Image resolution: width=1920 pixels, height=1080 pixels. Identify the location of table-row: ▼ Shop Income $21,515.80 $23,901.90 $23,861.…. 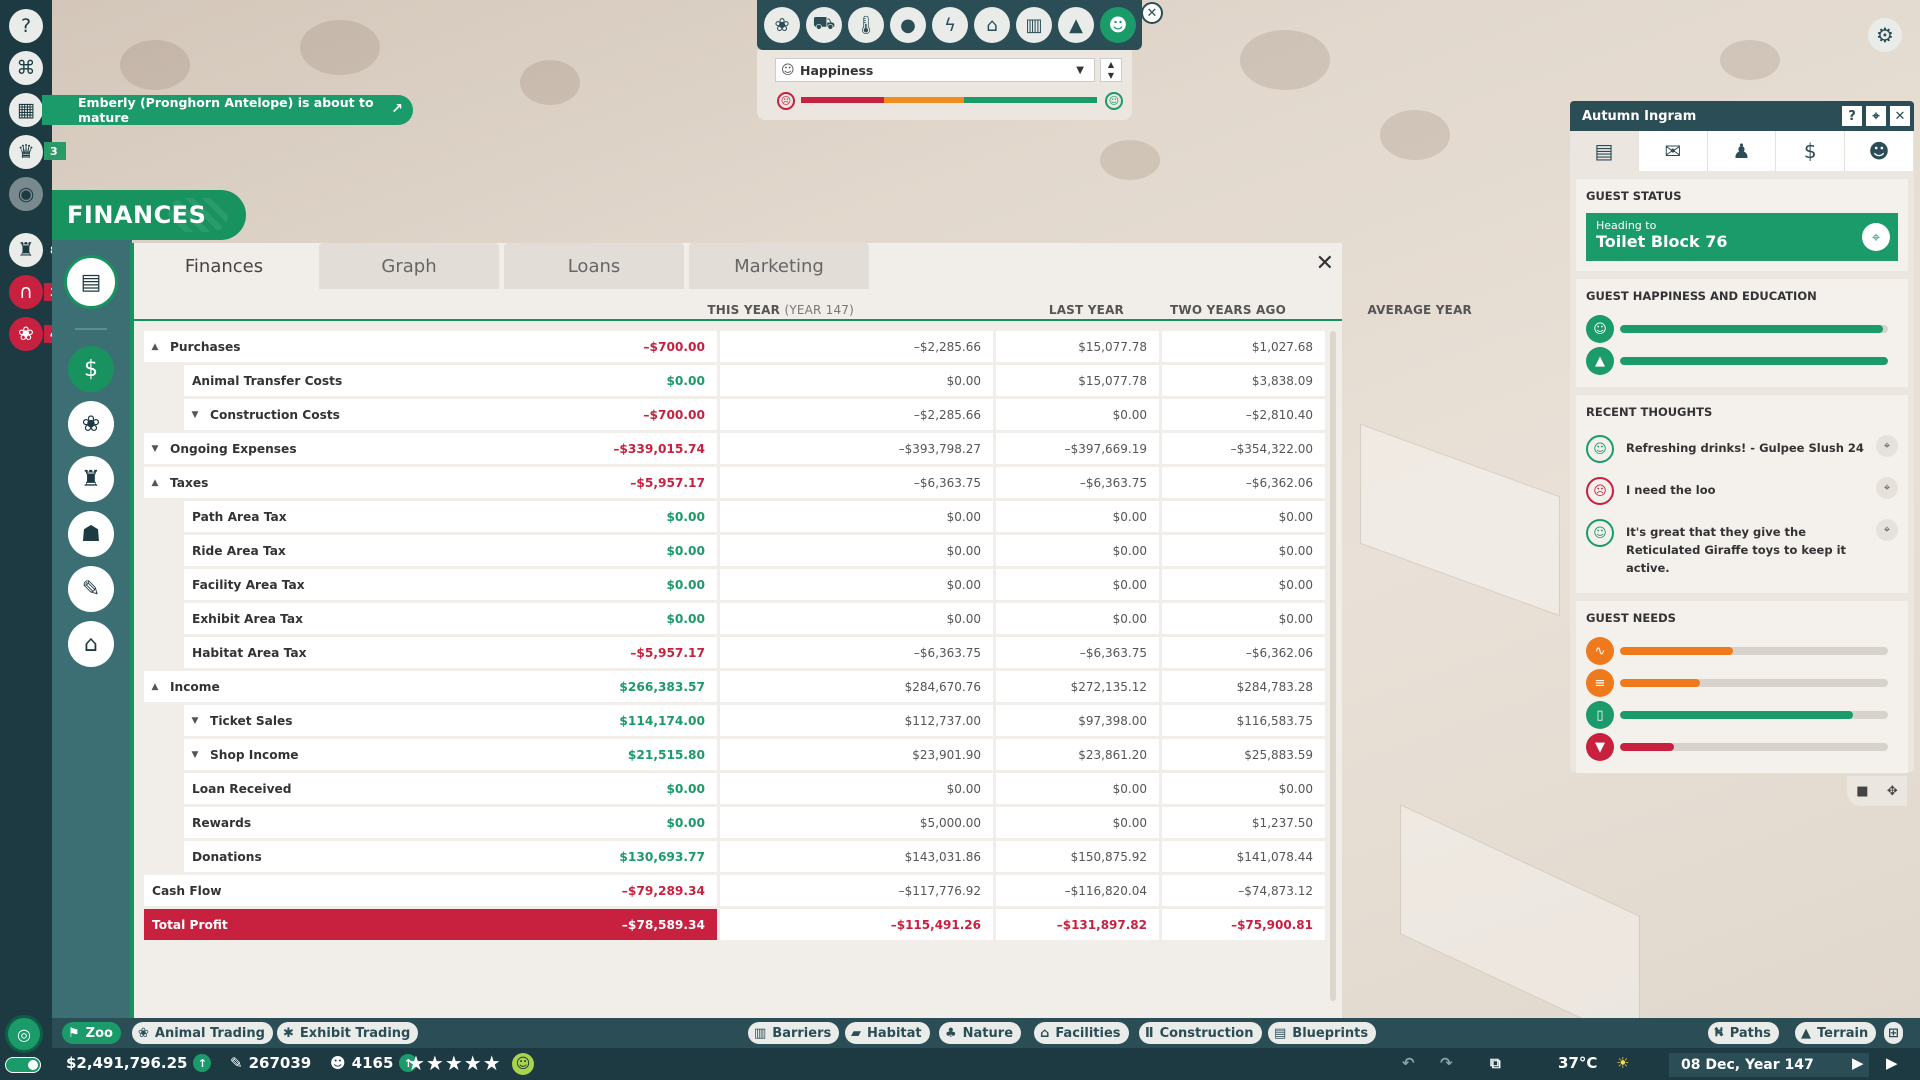
(734, 756).